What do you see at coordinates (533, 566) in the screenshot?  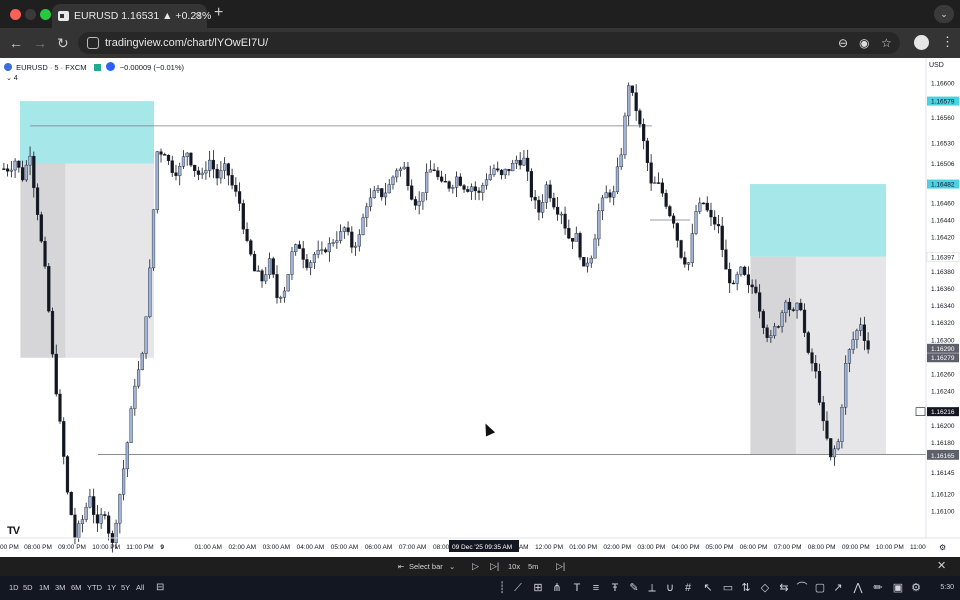 I see `interval-button: 5m` at bounding box center [533, 566].